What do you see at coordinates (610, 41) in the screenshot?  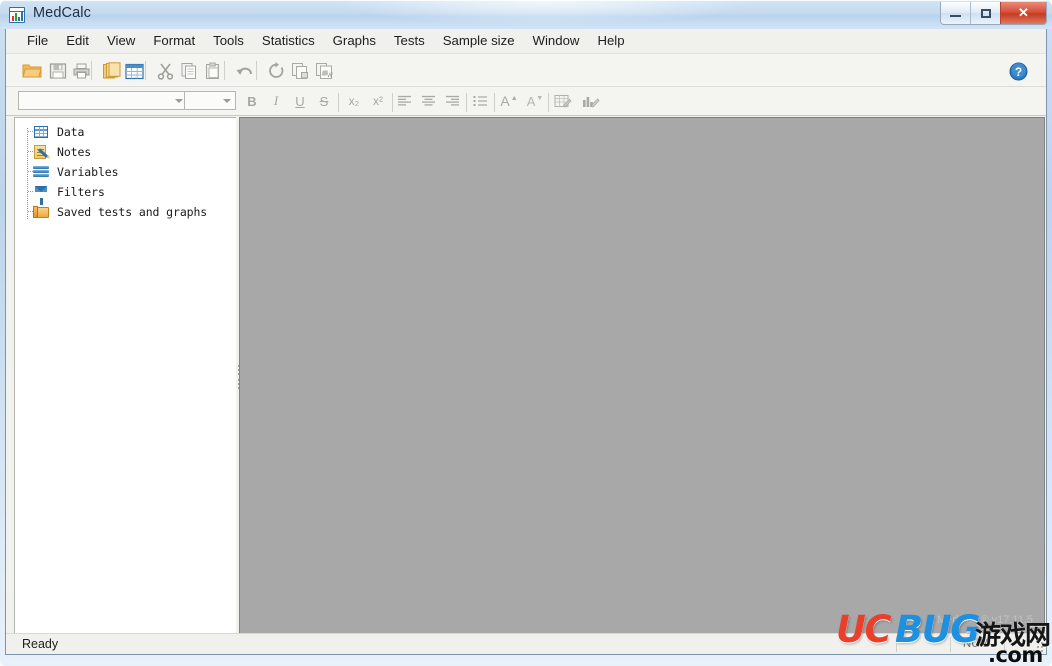 I see `menu-help: Help` at bounding box center [610, 41].